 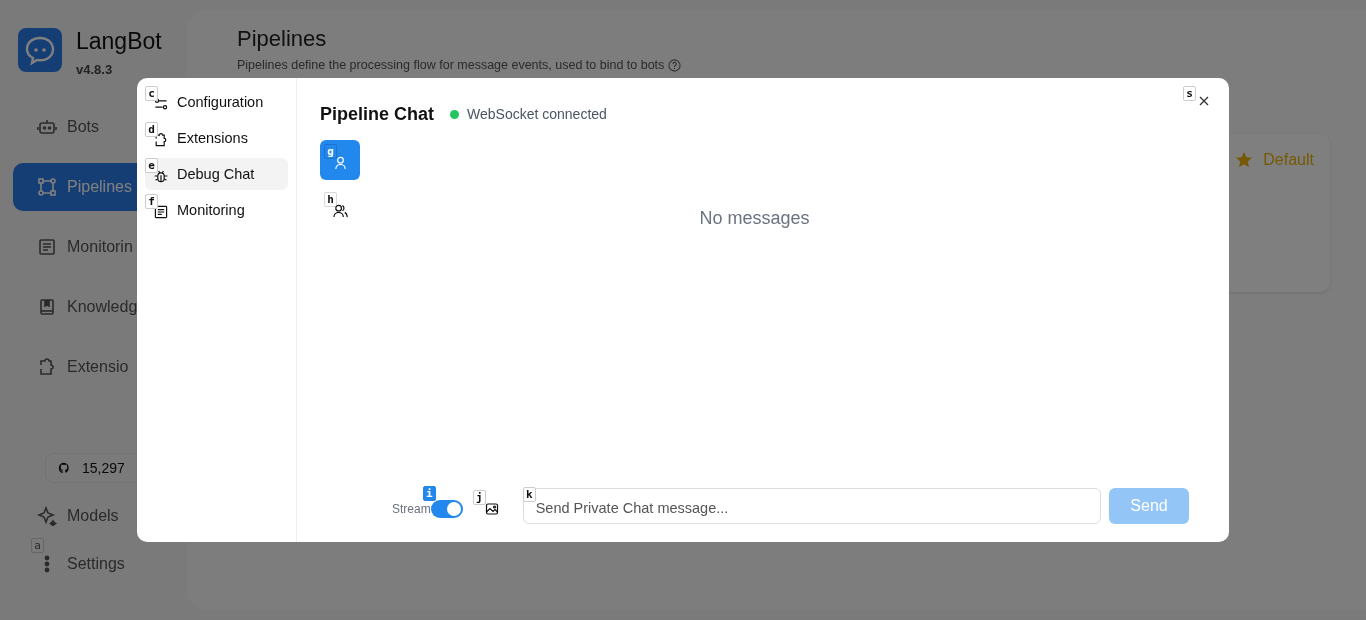 What do you see at coordinates (377, 114) in the screenshot?
I see `dialog-title: Pipeline Chat` at bounding box center [377, 114].